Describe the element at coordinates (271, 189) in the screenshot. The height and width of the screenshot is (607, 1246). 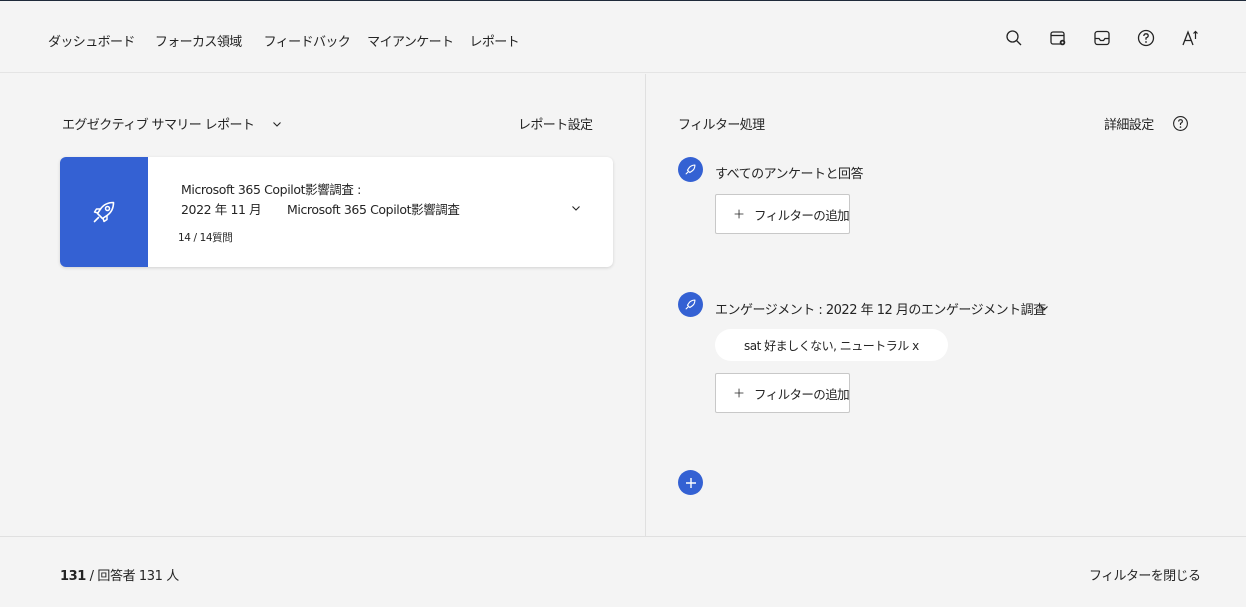
I see `survey-title: Microsoft 365 Copilot影響調査 :` at that location.